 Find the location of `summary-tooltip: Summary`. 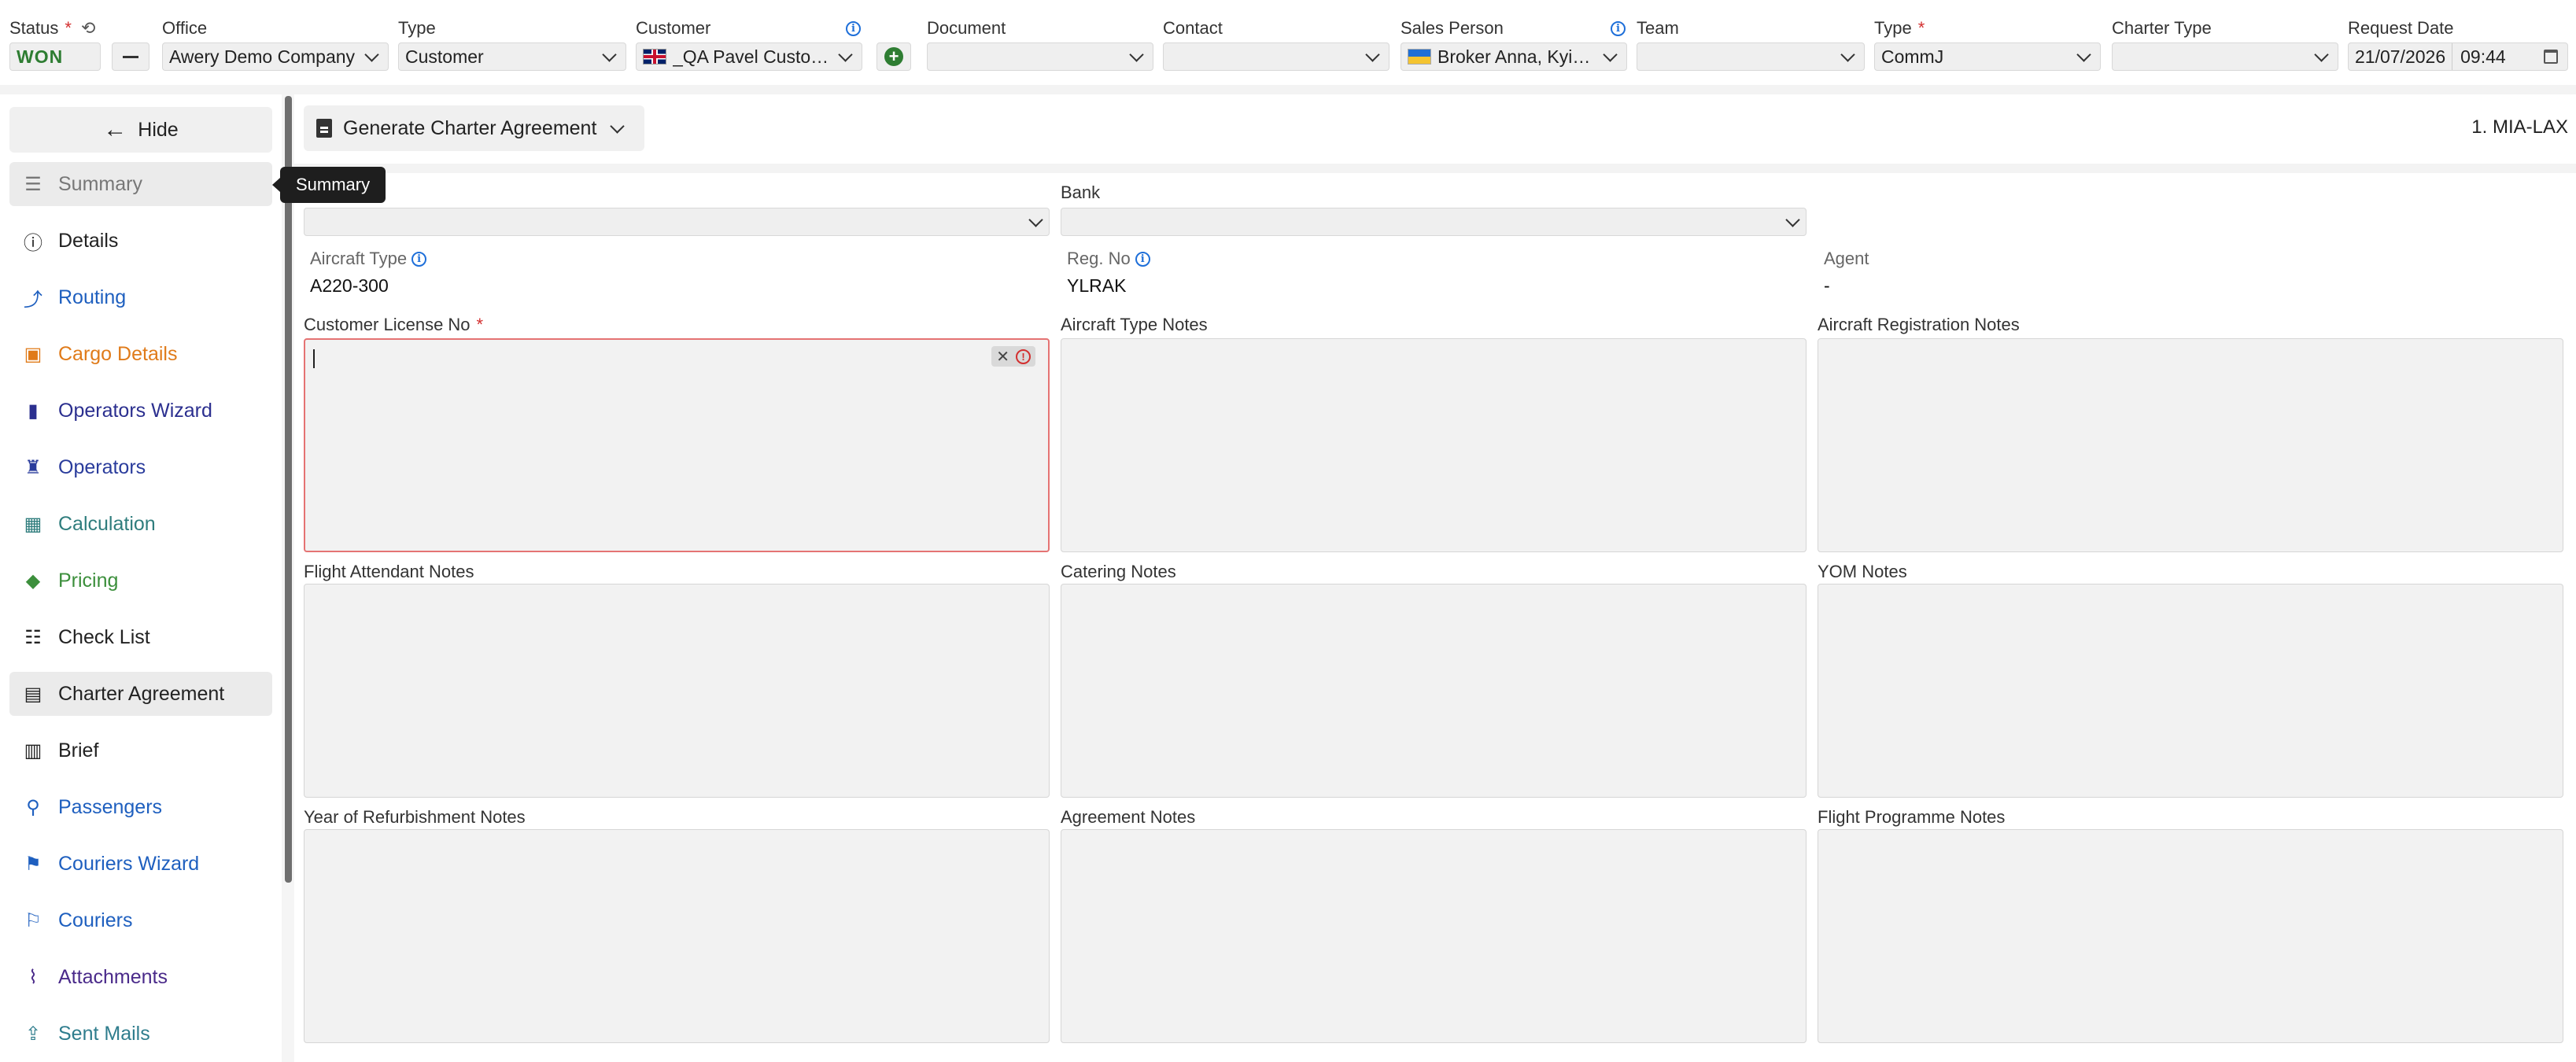

summary-tooltip: Summary is located at coordinates (329, 185).